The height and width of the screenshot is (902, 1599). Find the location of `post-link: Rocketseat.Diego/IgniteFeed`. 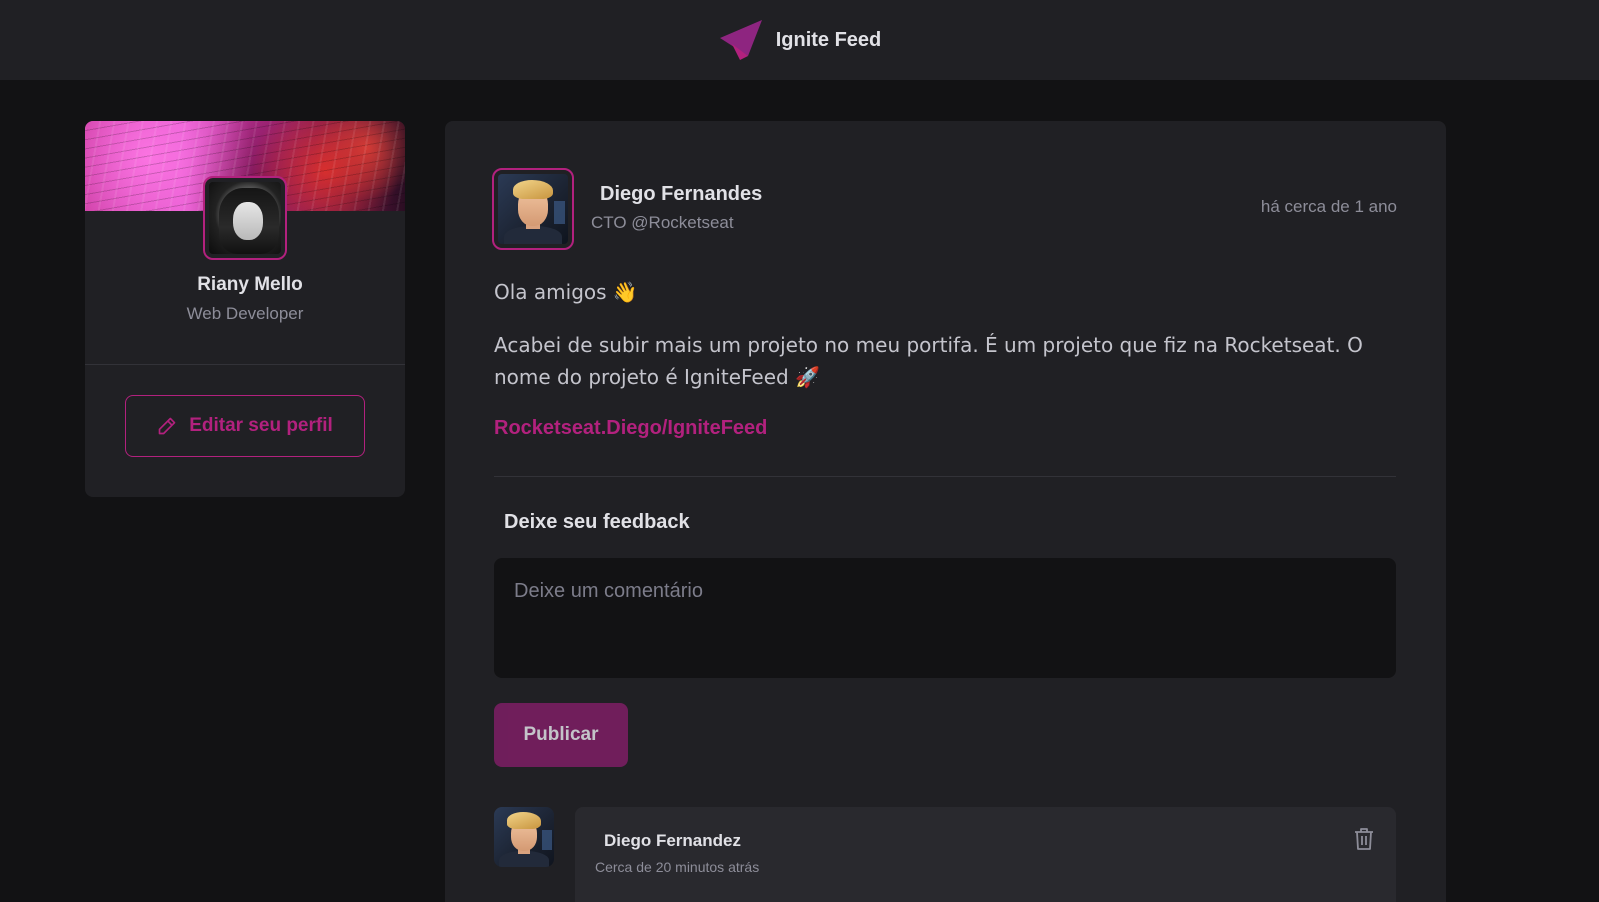

post-link: Rocketseat.Diego/IgniteFeed is located at coordinates (630, 428).